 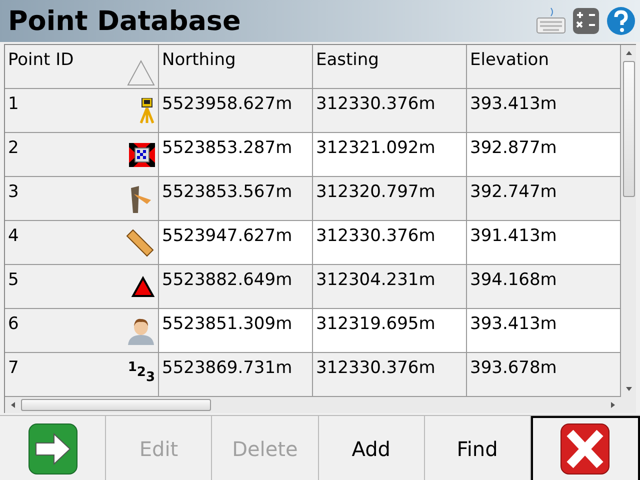 I want to click on calculator-icon, so click(x=586, y=21).